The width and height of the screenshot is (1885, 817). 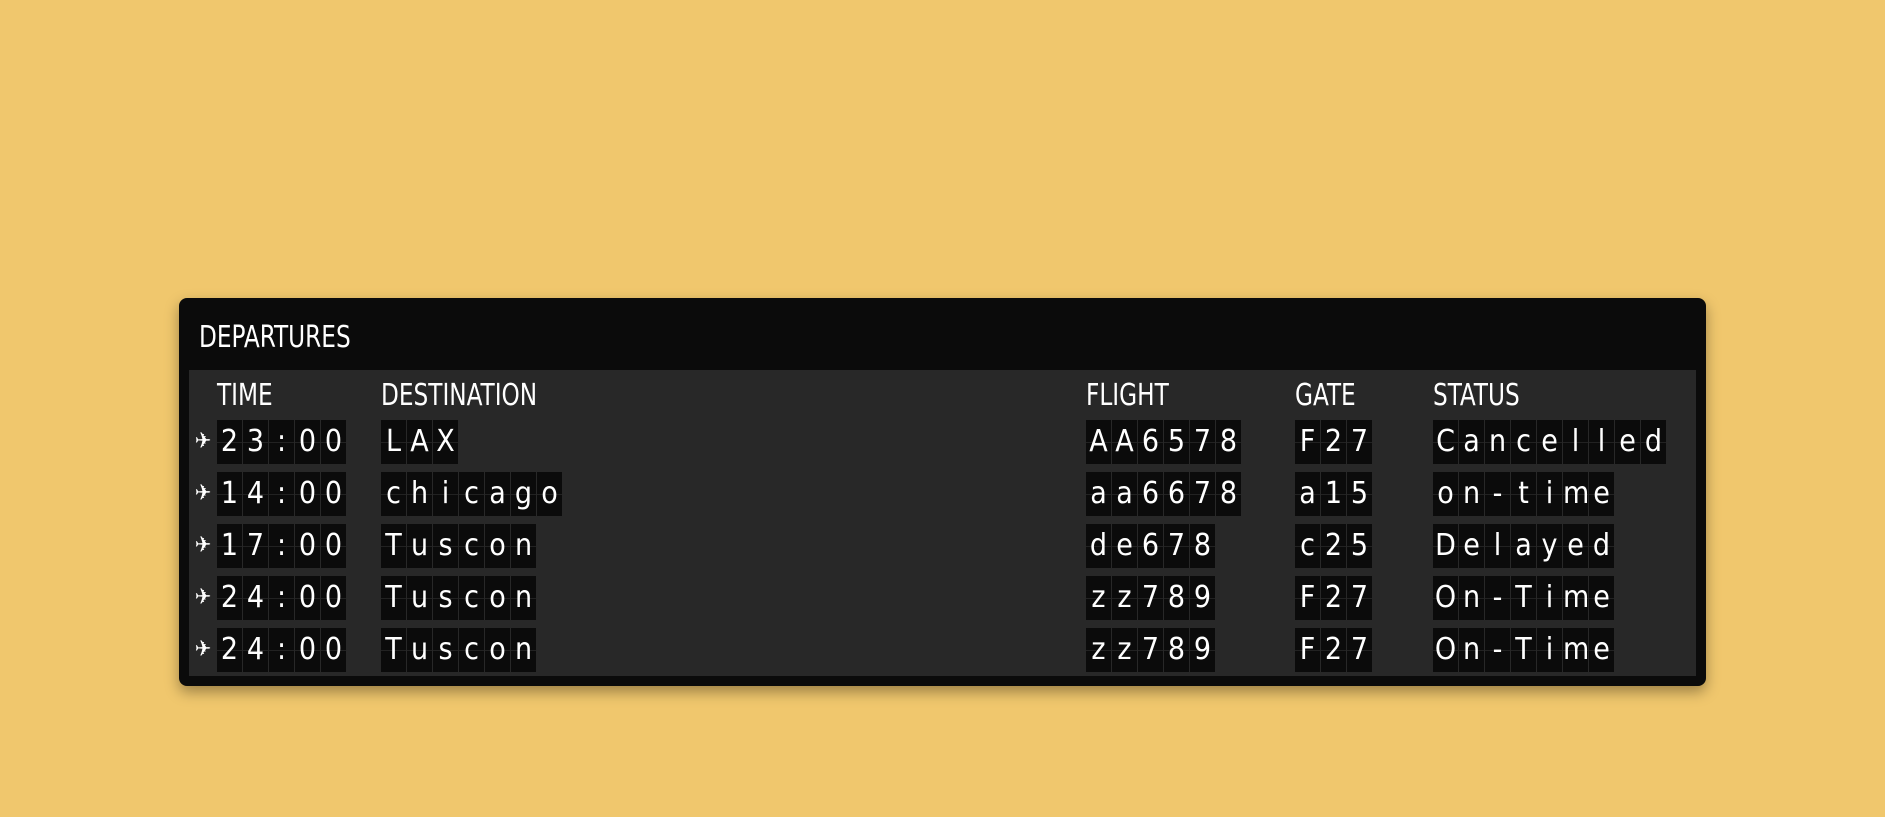 What do you see at coordinates (1307, 650) in the screenshot?
I see `flap-char: F` at bounding box center [1307, 650].